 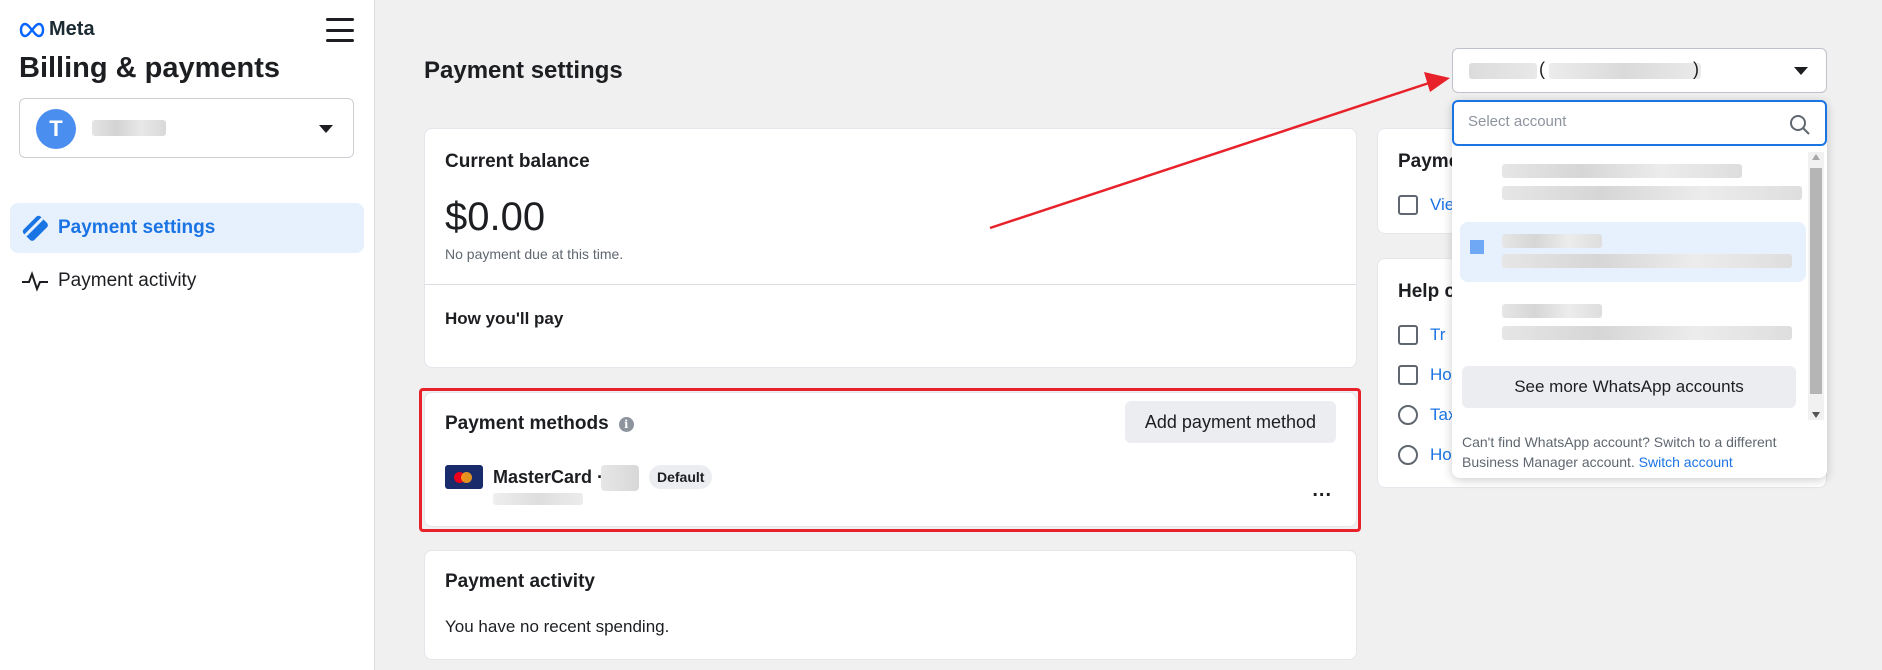 What do you see at coordinates (72, 29) in the screenshot?
I see `meta-logo-text: Meta` at bounding box center [72, 29].